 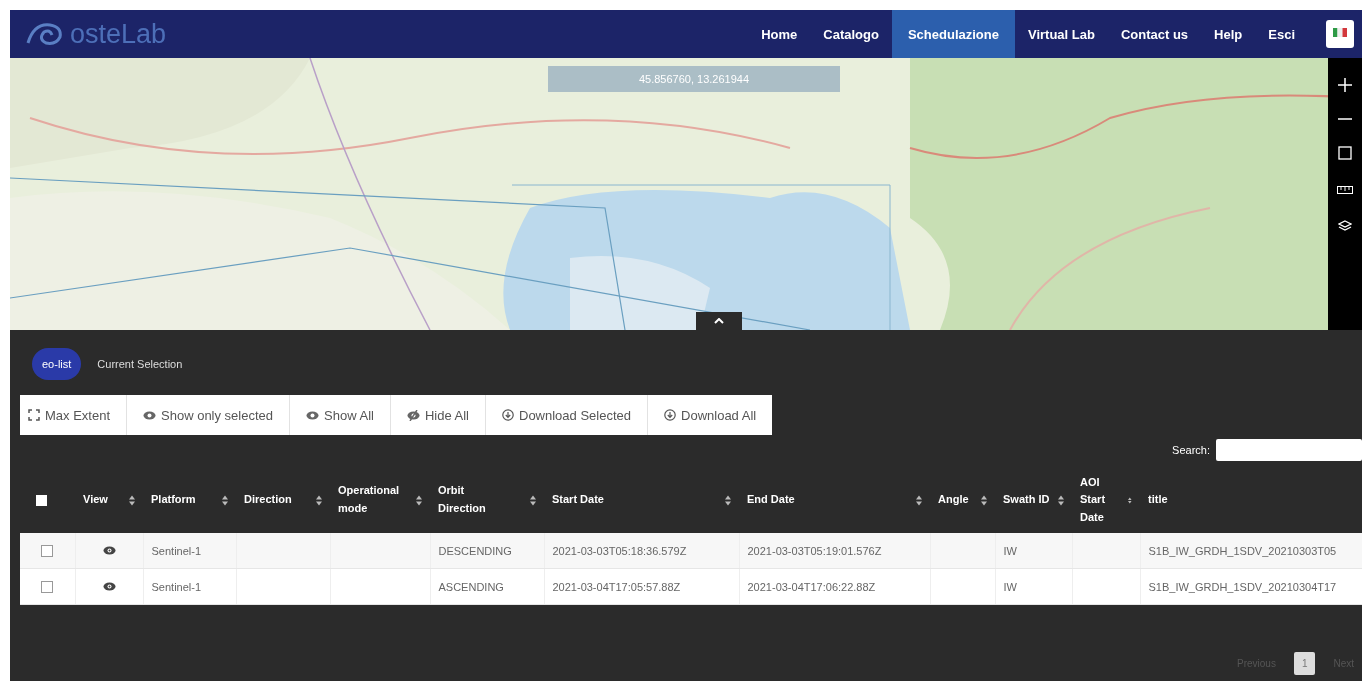 What do you see at coordinates (140, 364) in the screenshot?
I see `tab: Current Selection` at bounding box center [140, 364].